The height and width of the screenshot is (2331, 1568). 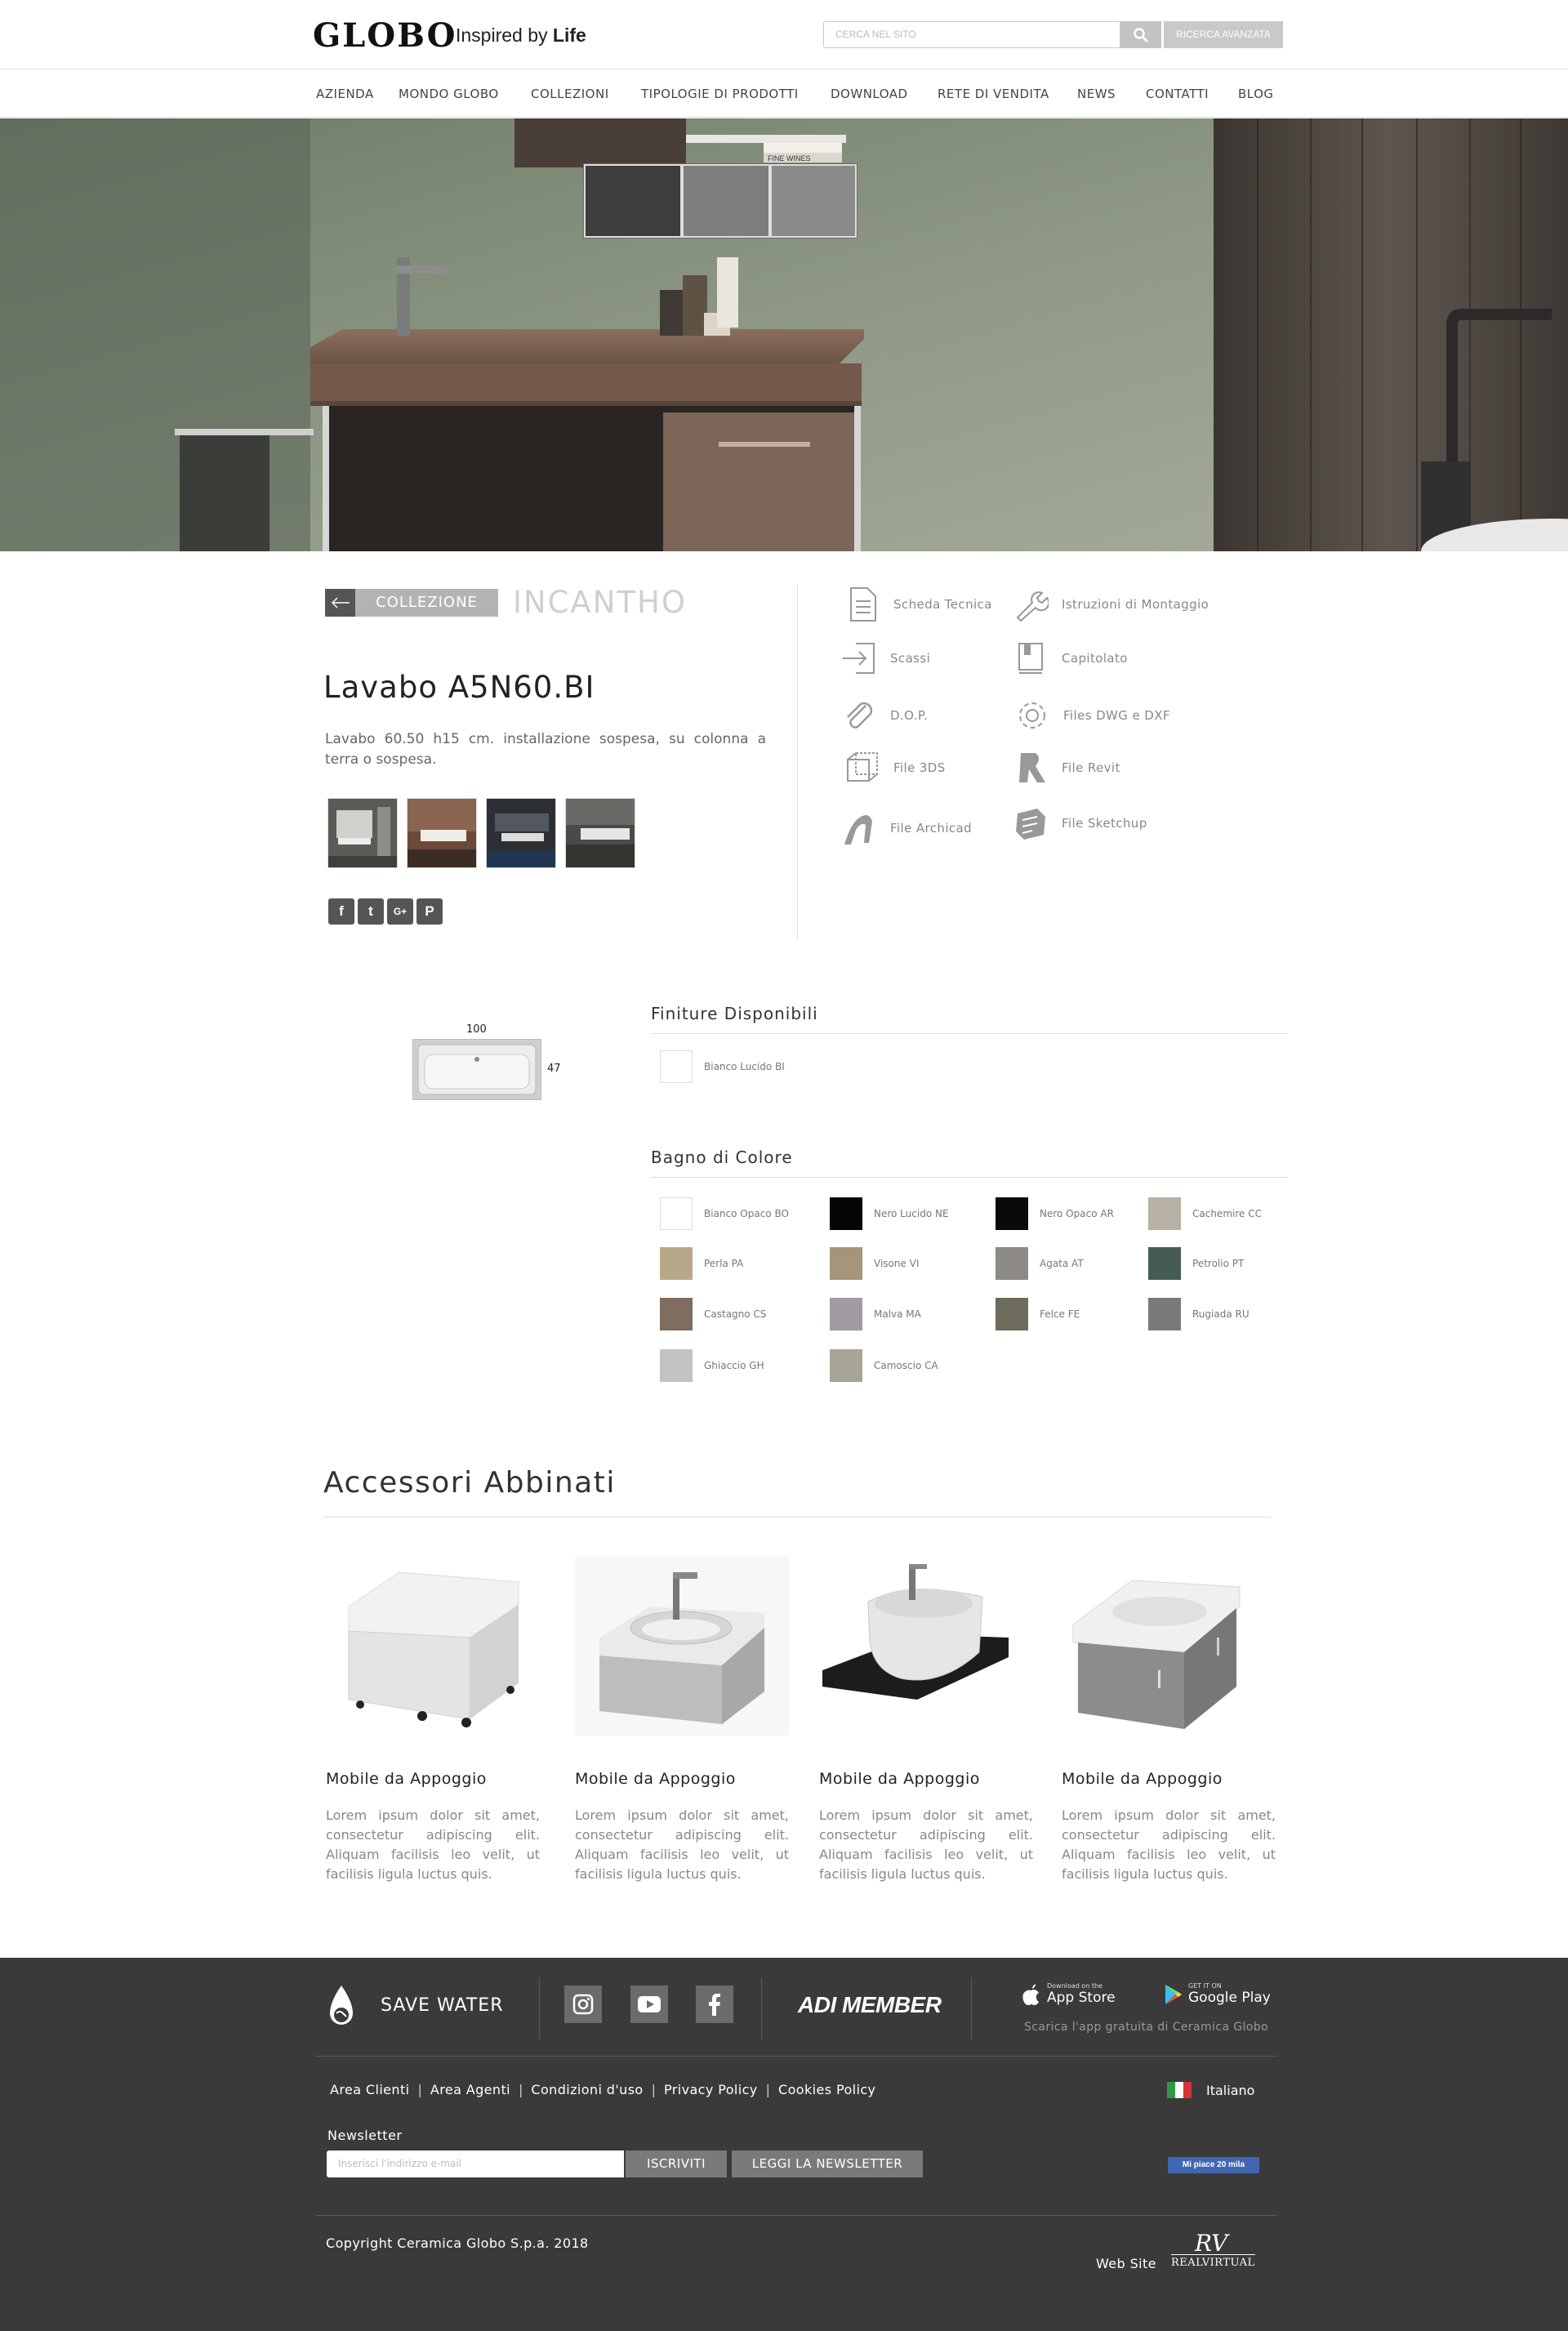 I want to click on facebook-icon, so click(x=714, y=2005).